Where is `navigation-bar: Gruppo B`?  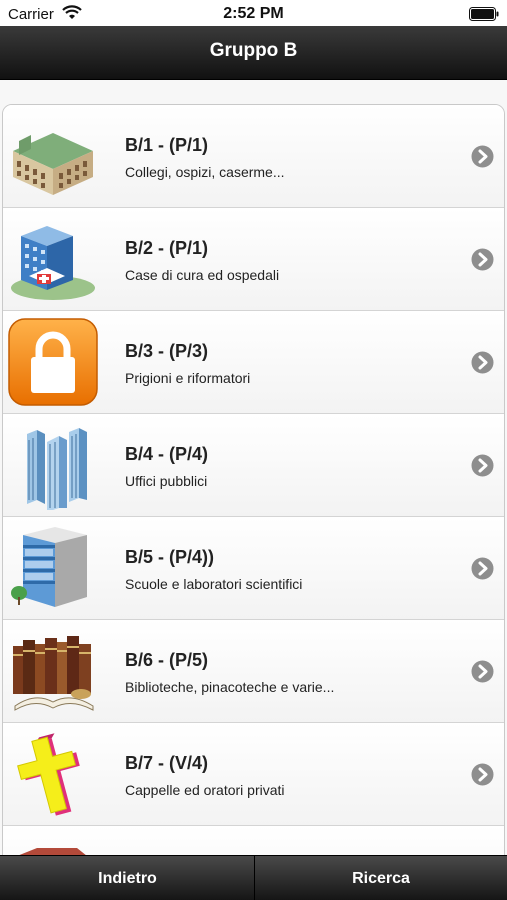 navigation-bar: Gruppo B is located at coordinates (253, 53).